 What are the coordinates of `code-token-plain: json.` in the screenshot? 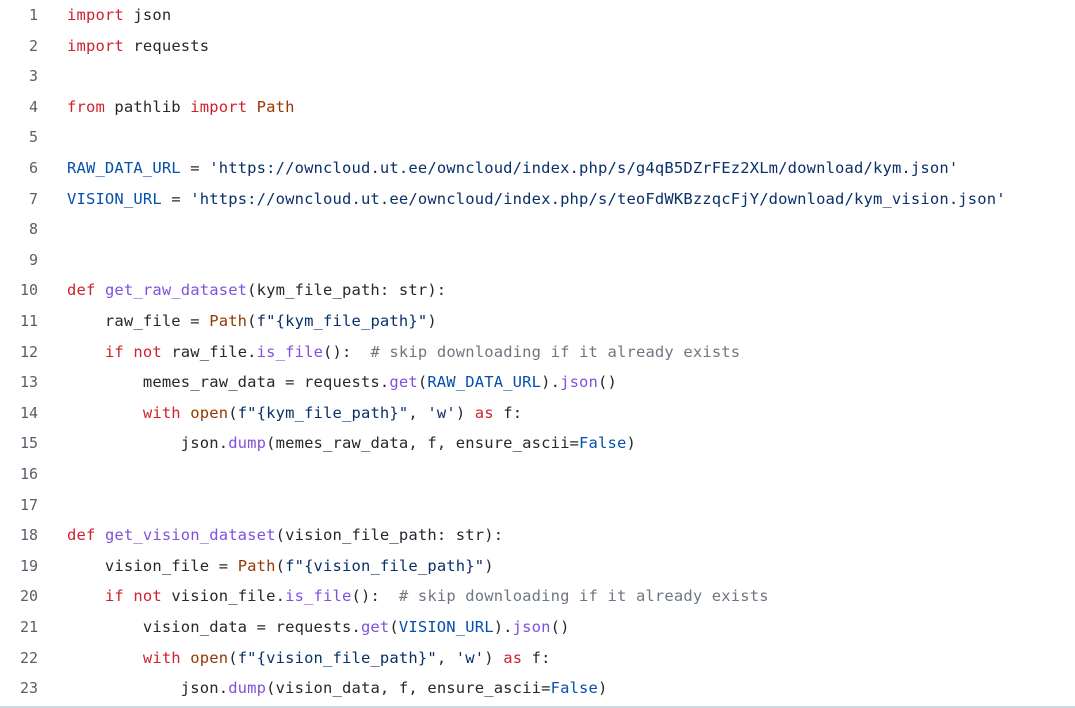 It's located at (148, 443).